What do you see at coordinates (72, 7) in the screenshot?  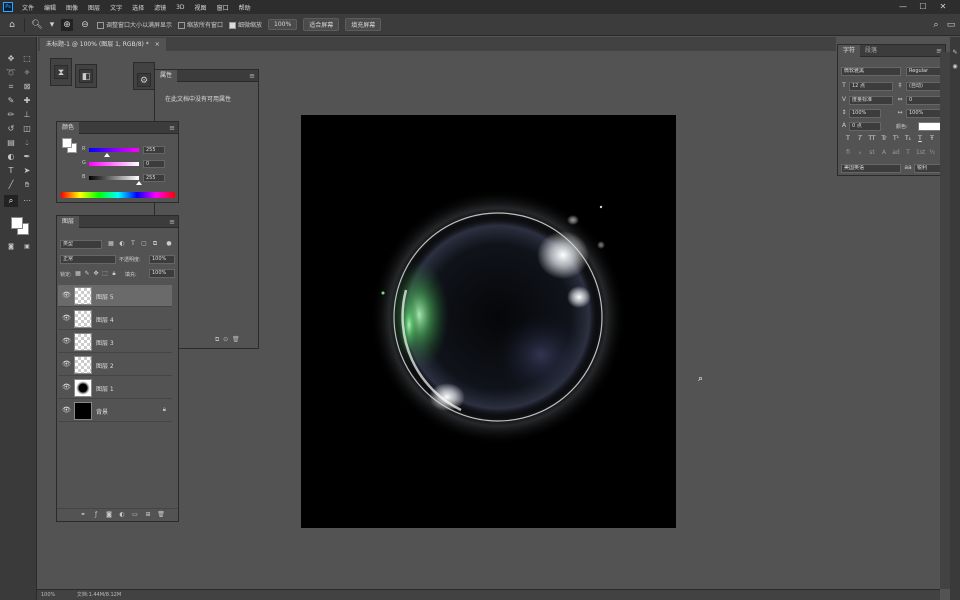 I see `menu-image: 图像` at bounding box center [72, 7].